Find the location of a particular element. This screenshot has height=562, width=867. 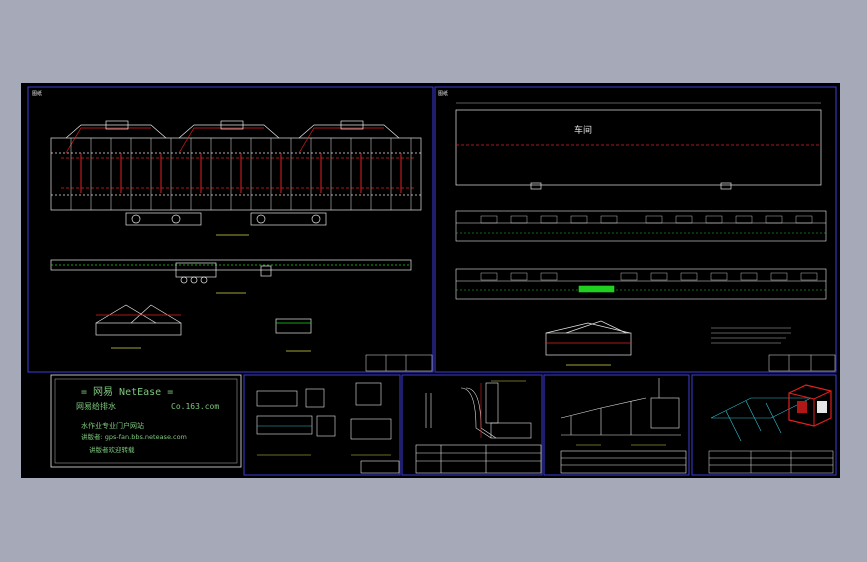

logo-note: 讲版者欢迎转载 is located at coordinates (112, 449).